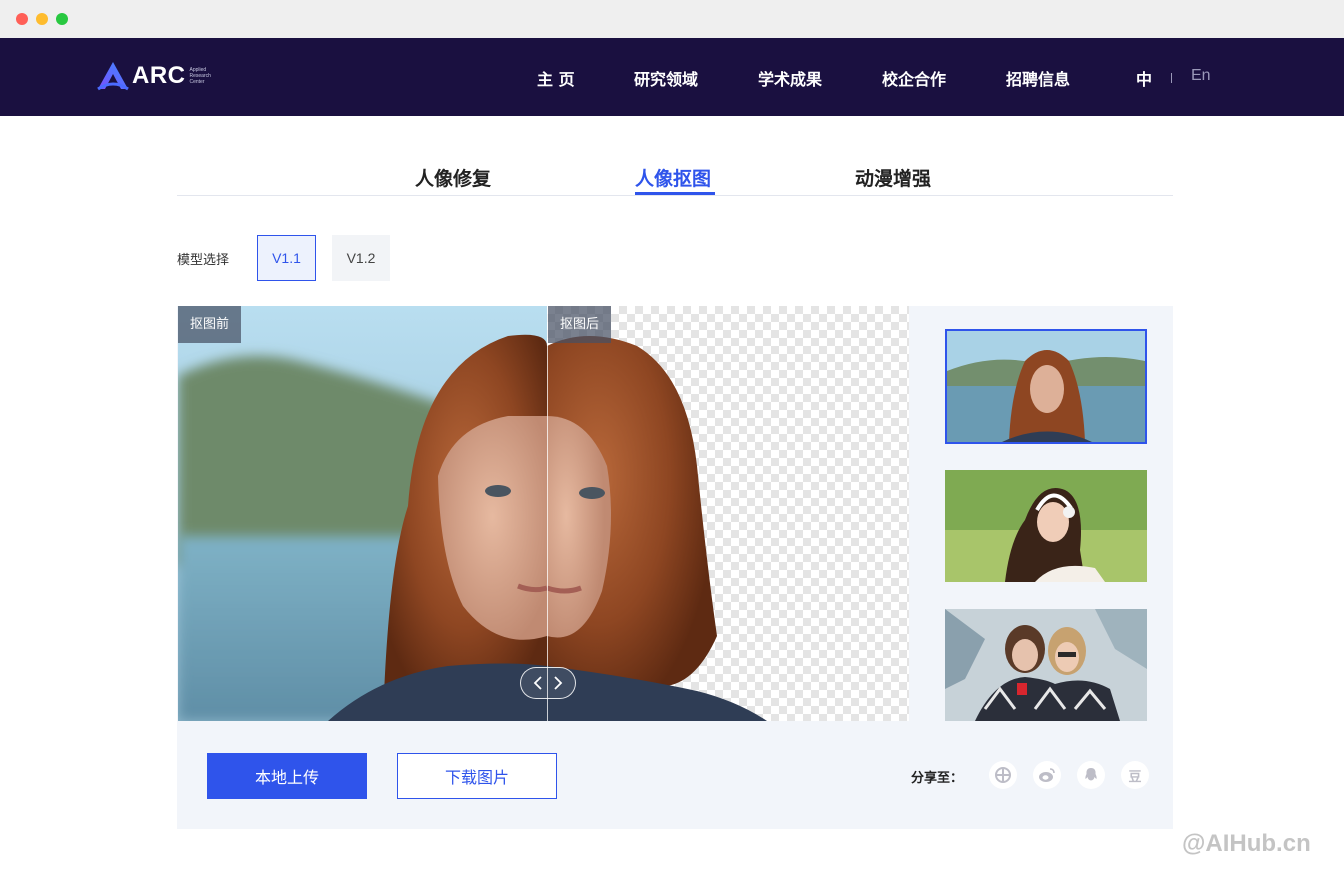  I want to click on share-label: 分享至：, so click(937, 778).